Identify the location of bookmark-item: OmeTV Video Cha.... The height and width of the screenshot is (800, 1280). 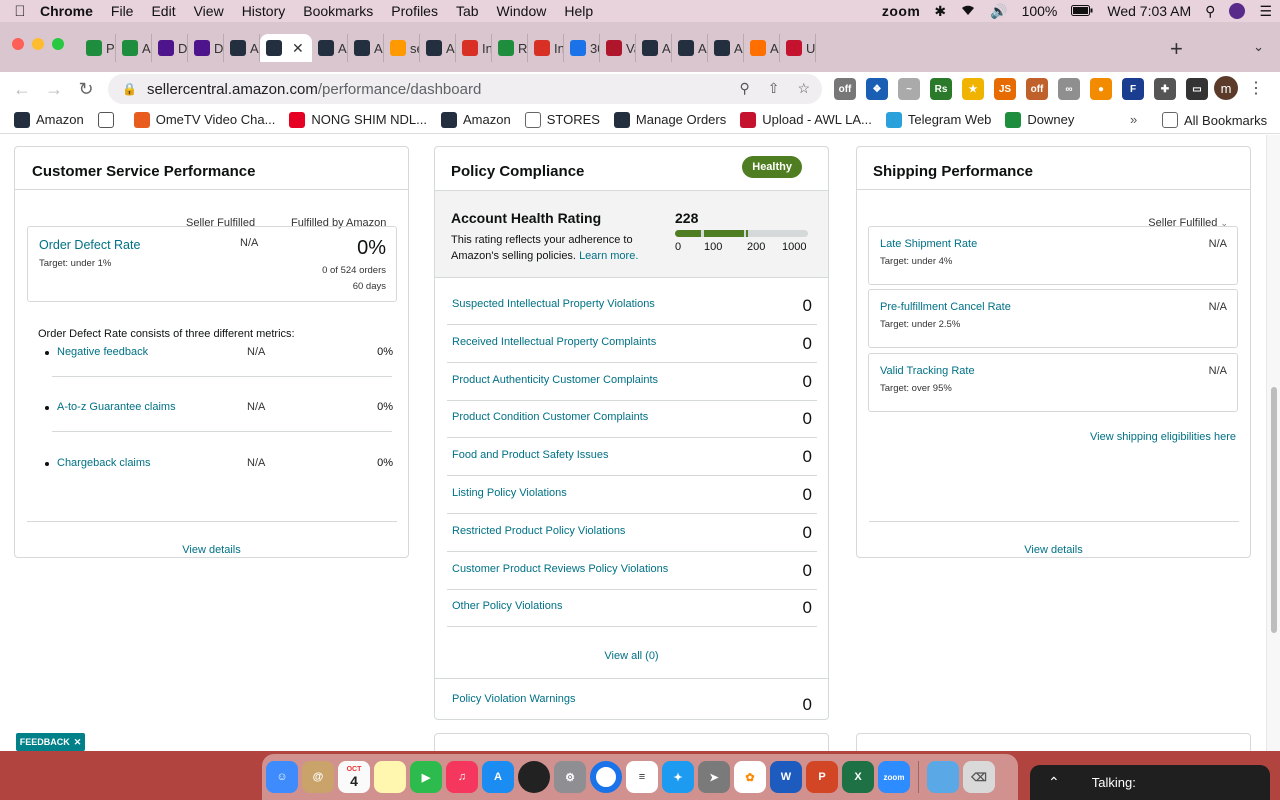
(204, 119).